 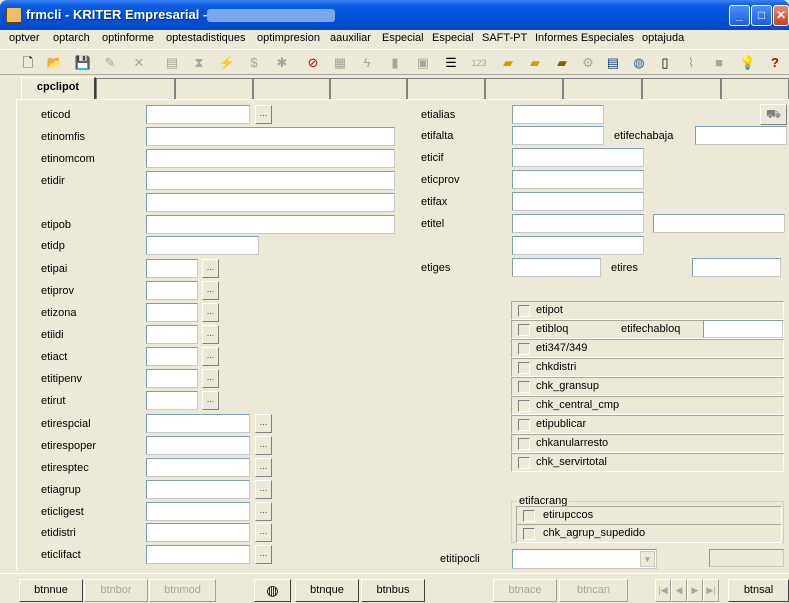 What do you see at coordinates (649, 533) in the screenshot?
I see `checkbox-row-chk-agrup-supedido: chk_agrup_supedido` at bounding box center [649, 533].